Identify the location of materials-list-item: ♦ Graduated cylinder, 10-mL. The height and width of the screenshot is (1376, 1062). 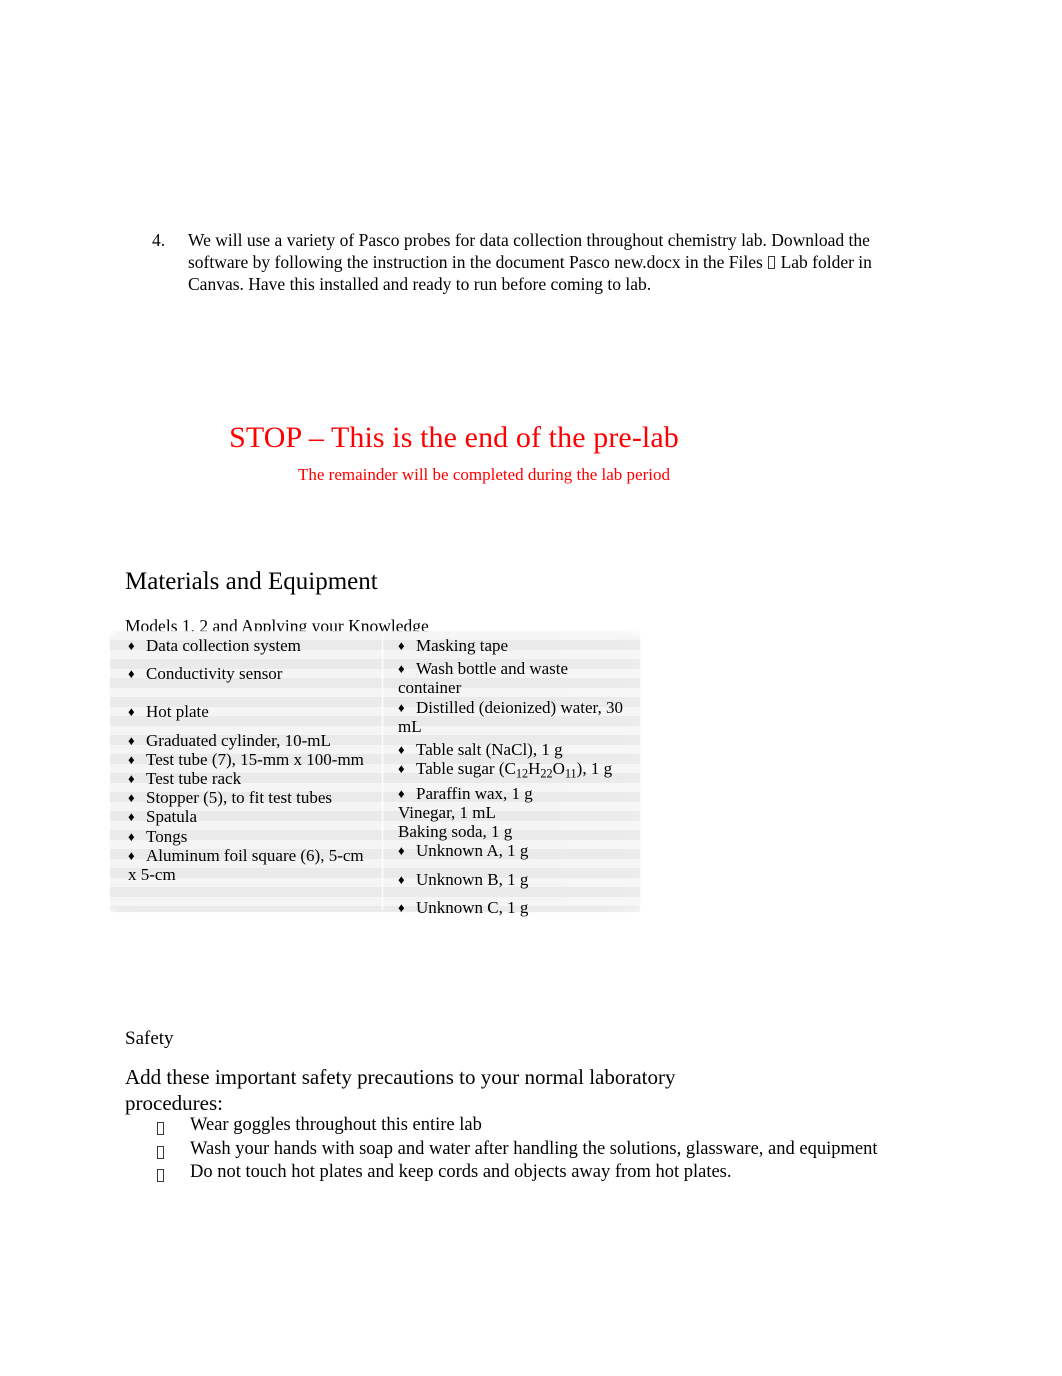
(252, 740).